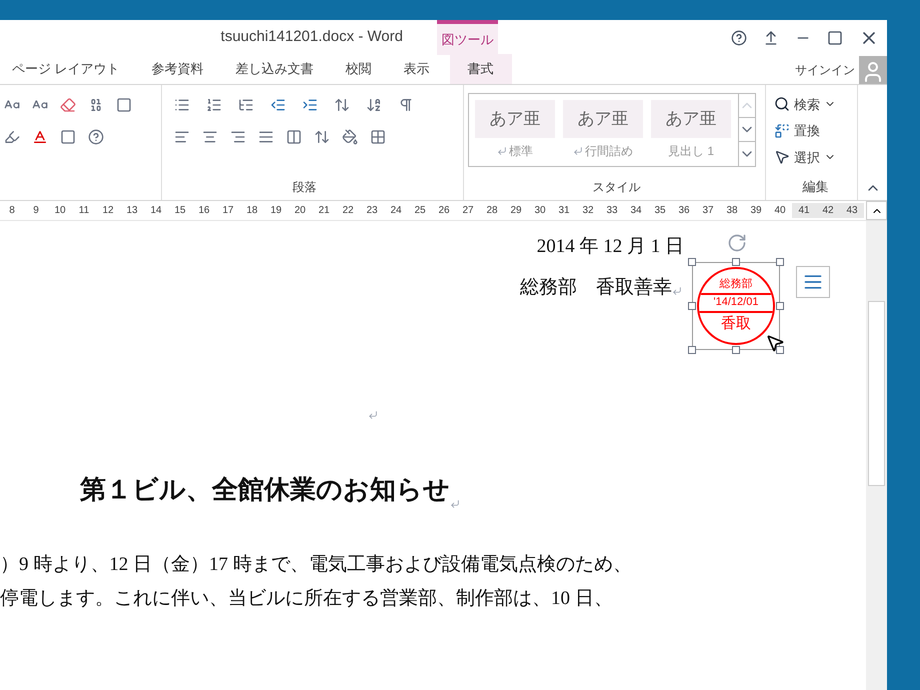  I want to click on ruler-number: 38, so click(732, 211).